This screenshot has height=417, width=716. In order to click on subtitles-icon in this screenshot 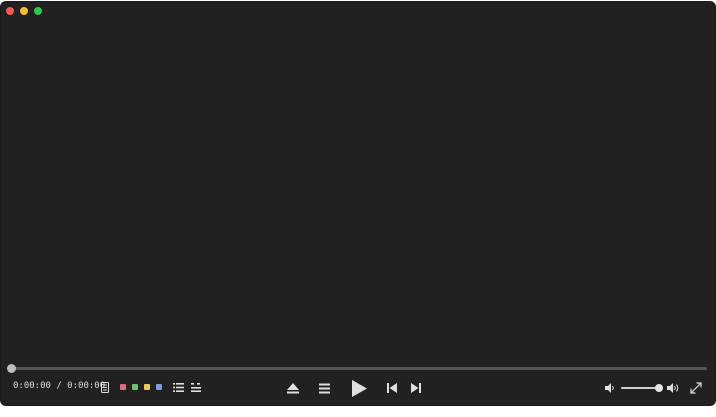, I will do `click(105, 387)`.